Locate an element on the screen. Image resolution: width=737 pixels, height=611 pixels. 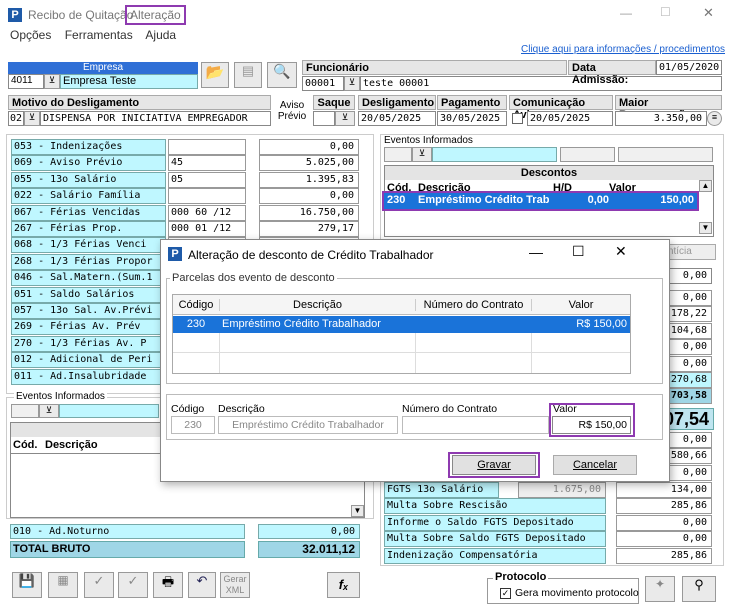
funcionario-code: 00001 is located at coordinates (323, 83).